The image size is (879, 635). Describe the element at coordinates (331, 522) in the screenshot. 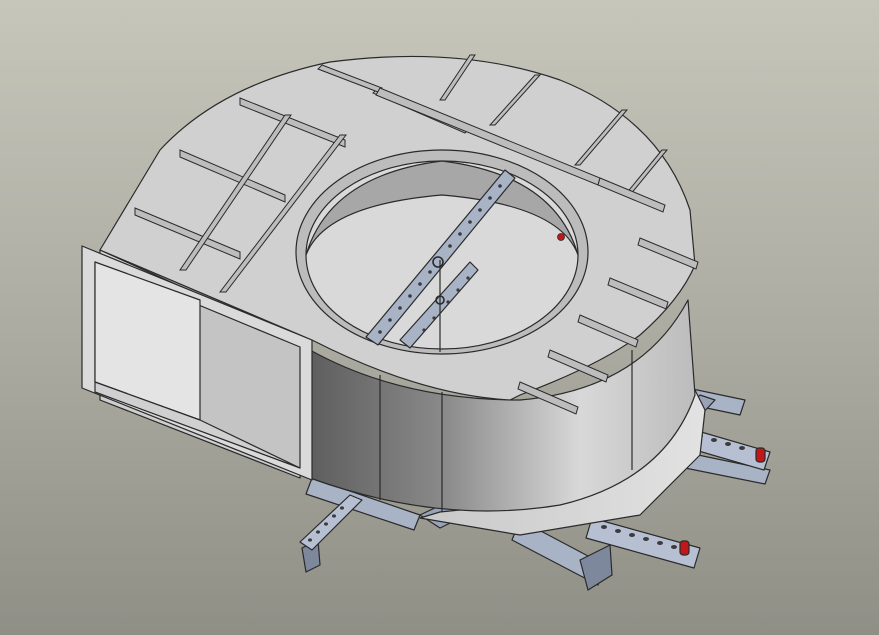

I see `slotted-rail-left` at that location.